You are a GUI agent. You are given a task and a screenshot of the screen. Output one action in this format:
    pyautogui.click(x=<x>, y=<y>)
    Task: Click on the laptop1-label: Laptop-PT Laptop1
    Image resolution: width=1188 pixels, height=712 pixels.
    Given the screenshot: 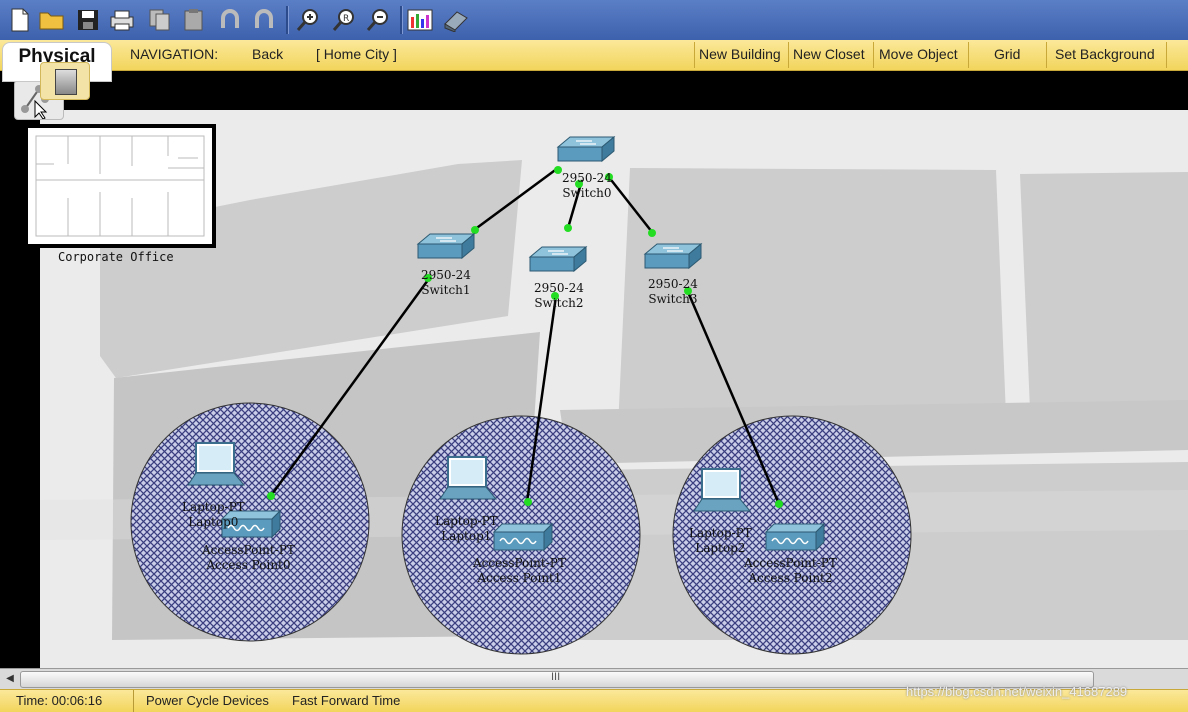 What is the action you would take?
    pyautogui.click(x=466, y=529)
    